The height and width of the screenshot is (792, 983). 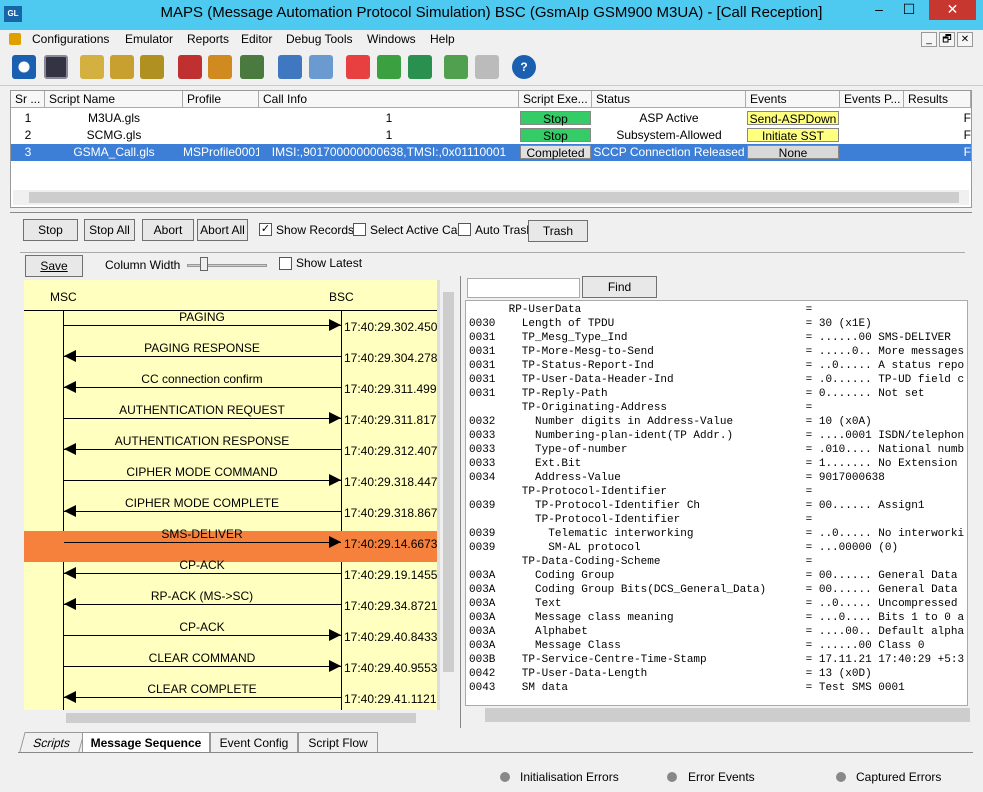 I want to click on pane-splitter, so click(x=460, y=502).